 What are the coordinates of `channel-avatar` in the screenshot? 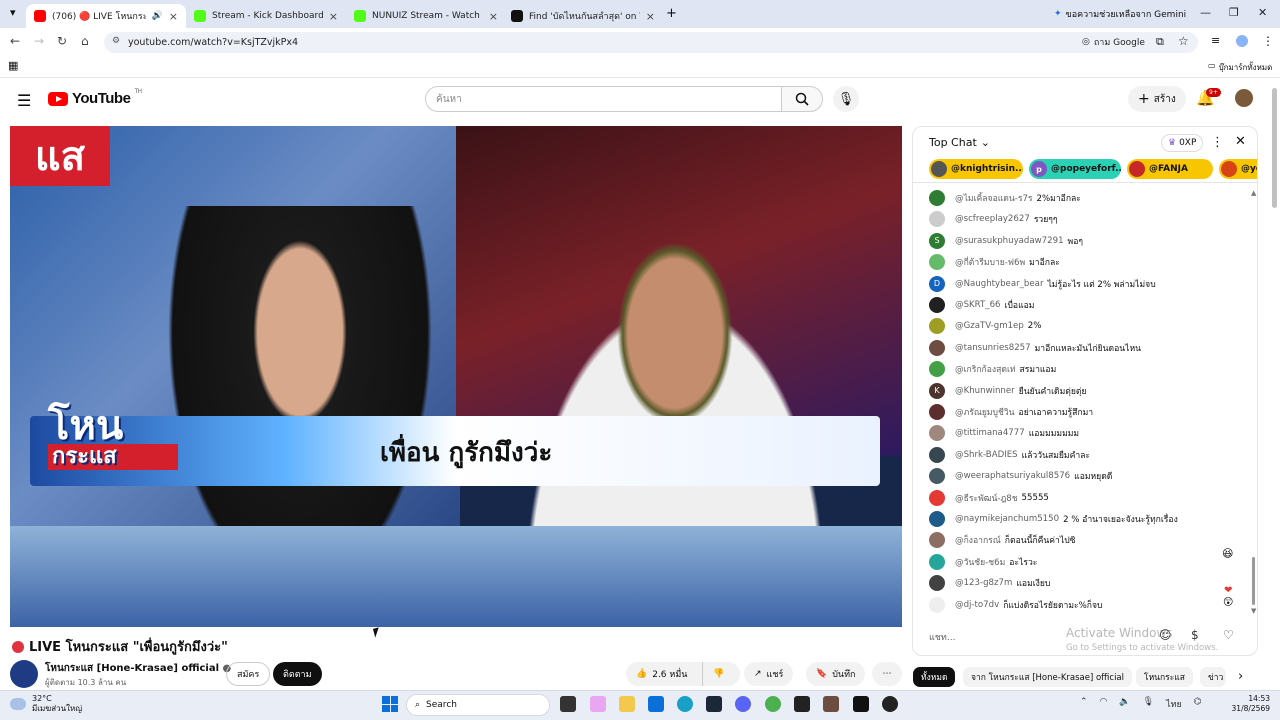 It's located at (24, 674).